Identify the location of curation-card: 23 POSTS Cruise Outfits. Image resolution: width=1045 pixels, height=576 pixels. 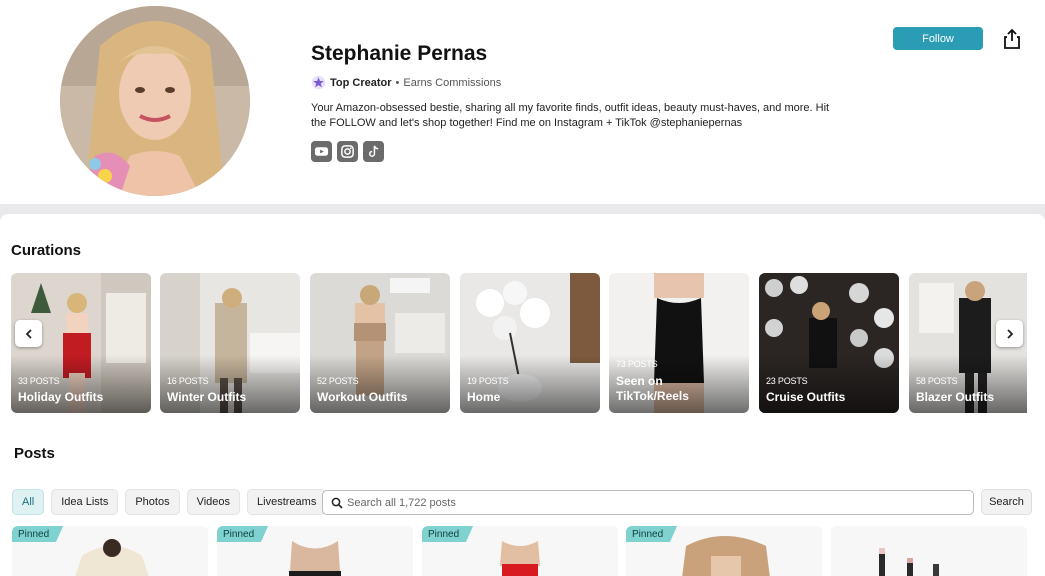
(829, 343).